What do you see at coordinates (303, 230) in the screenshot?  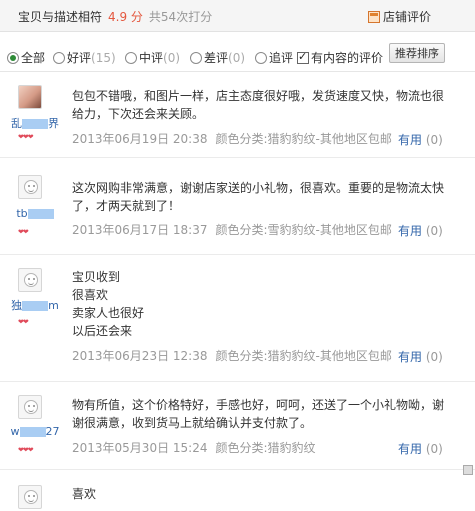 I see `review-sku: 颜色分类:雪豹豹纹-其他地区包邮` at bounding box center [303, 230].